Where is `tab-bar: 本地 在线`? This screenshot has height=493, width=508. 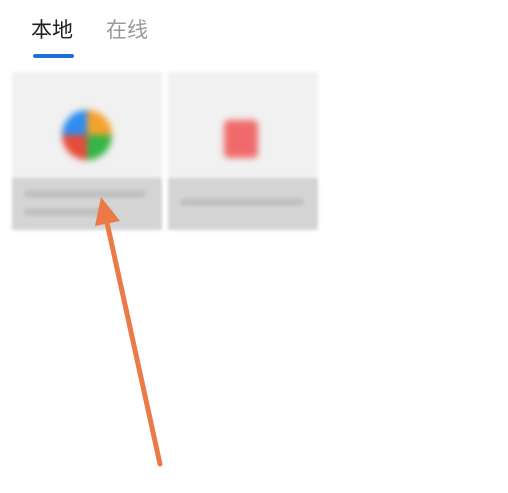
tab-bar: 本地 在线 is located at coordinates (254, 32).